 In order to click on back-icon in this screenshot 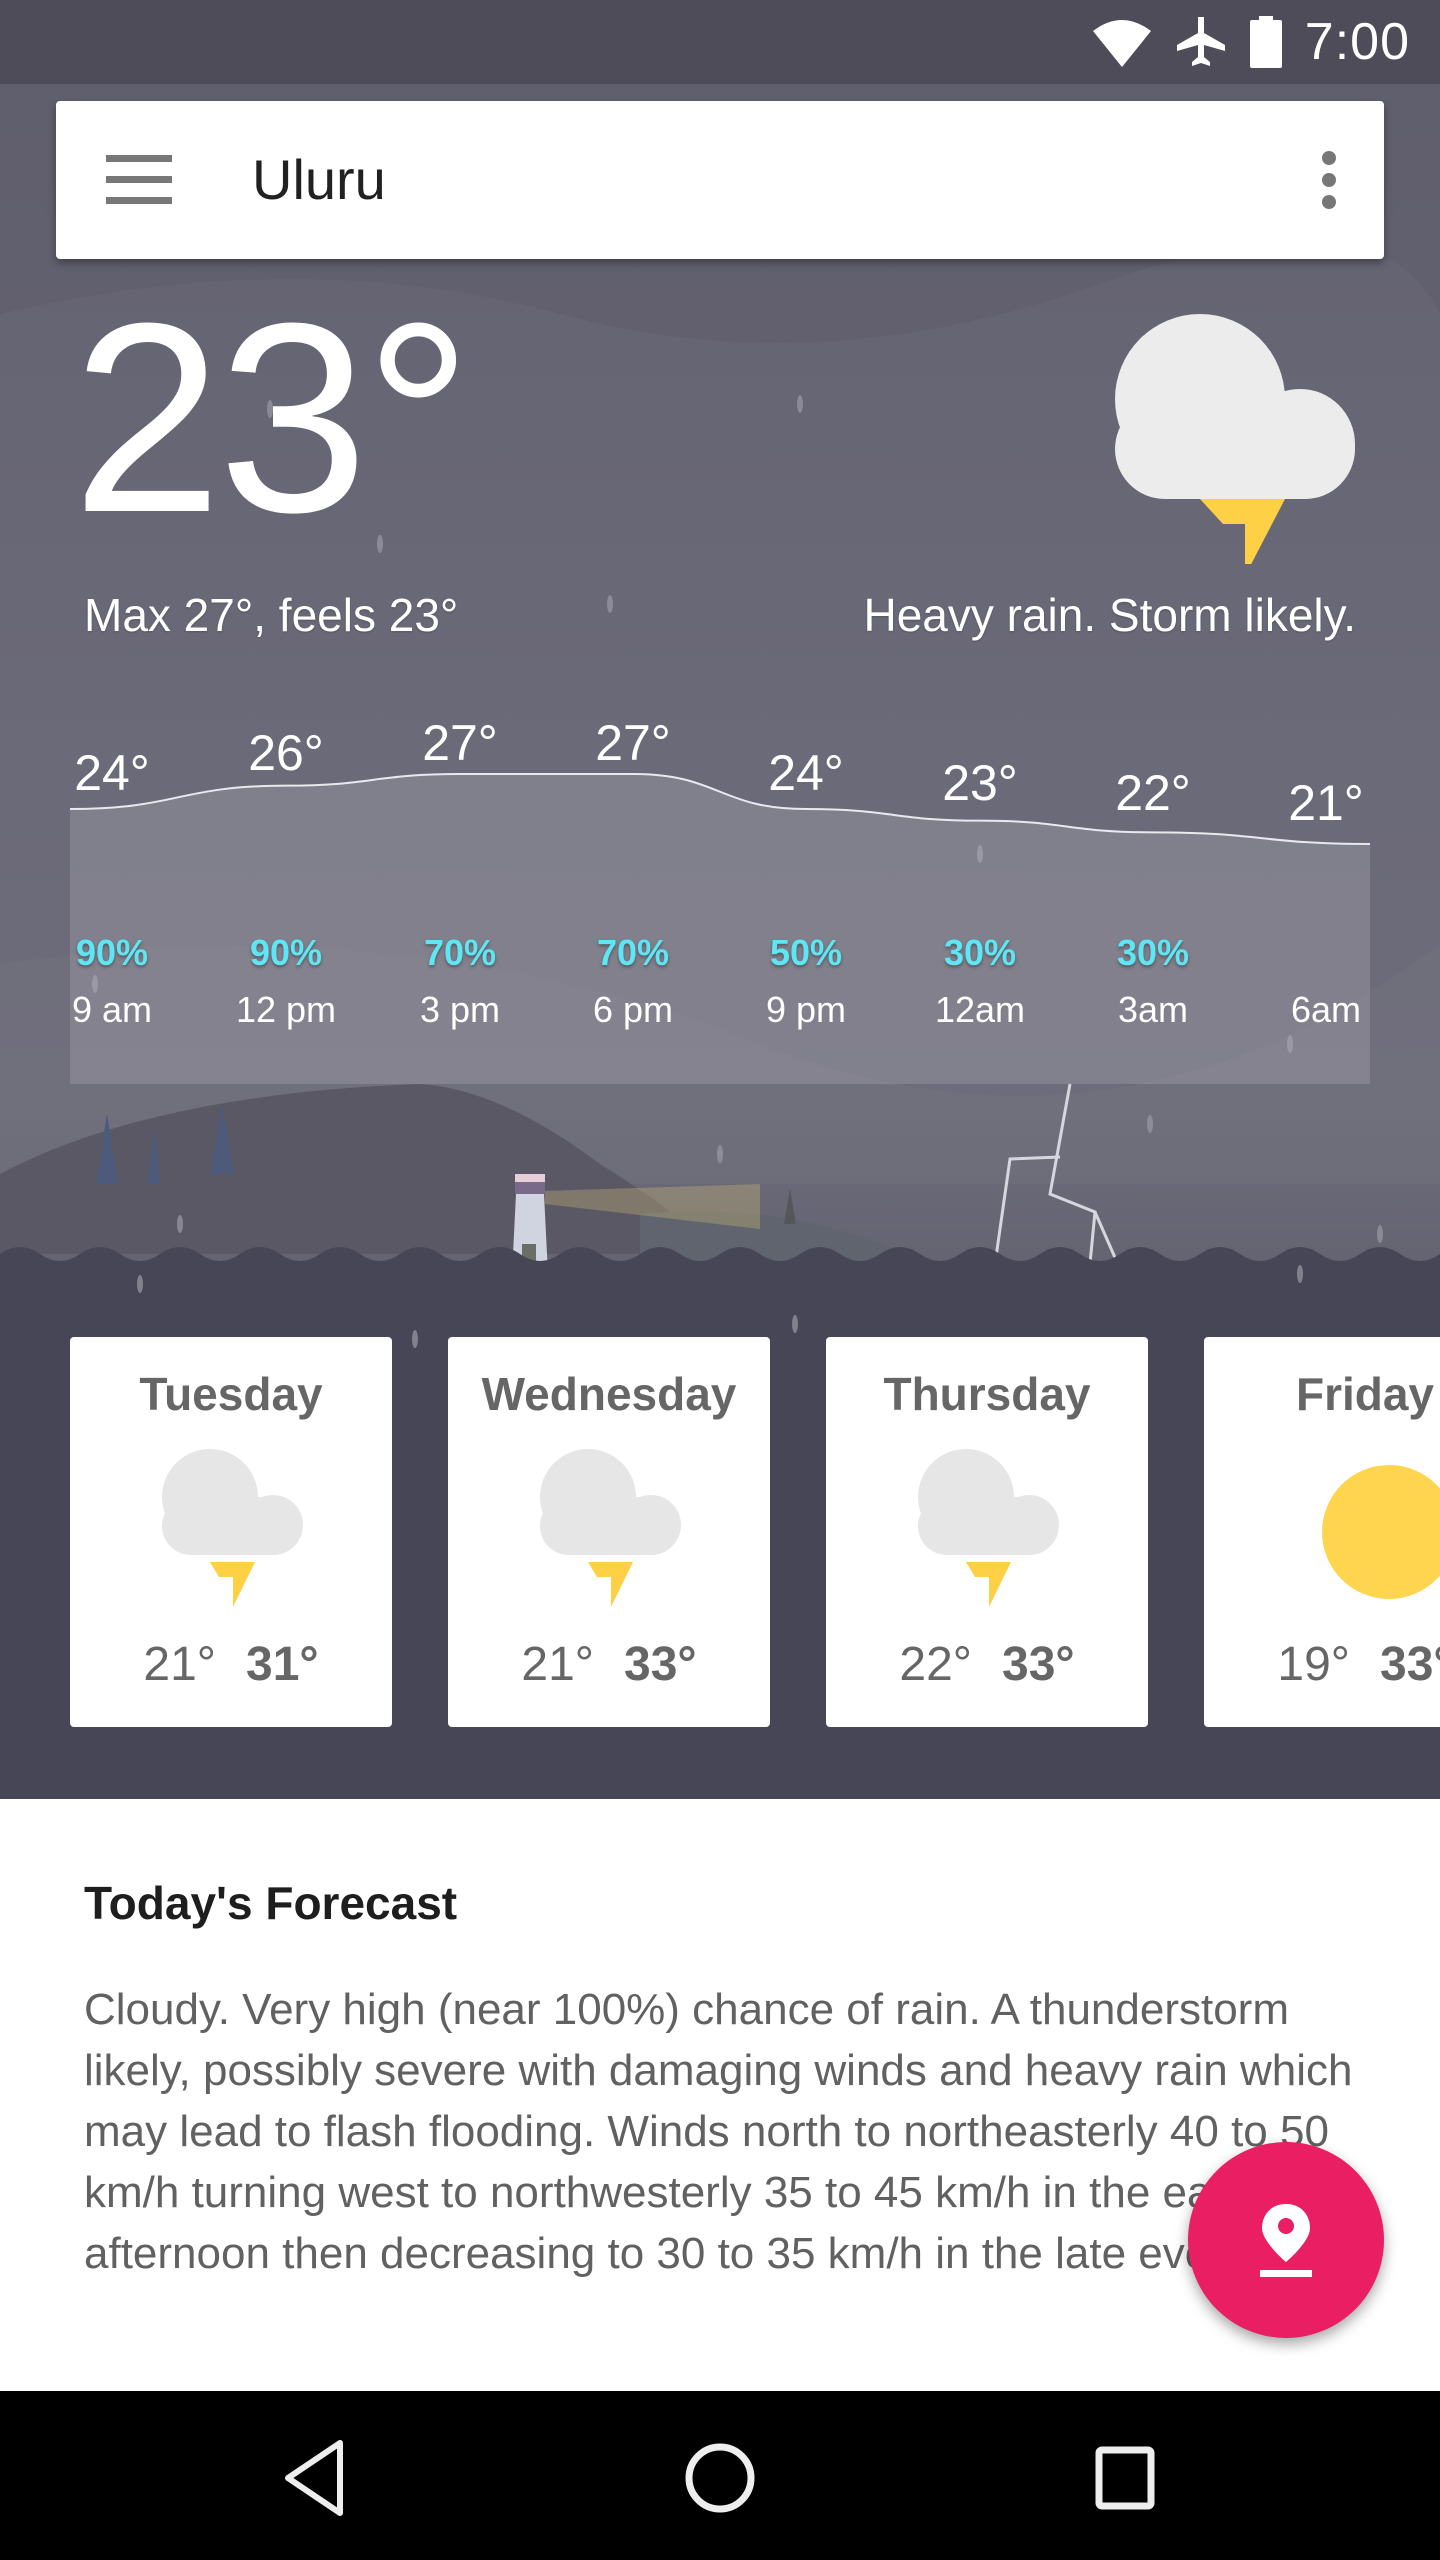, I will do `click(315, 2478)`.